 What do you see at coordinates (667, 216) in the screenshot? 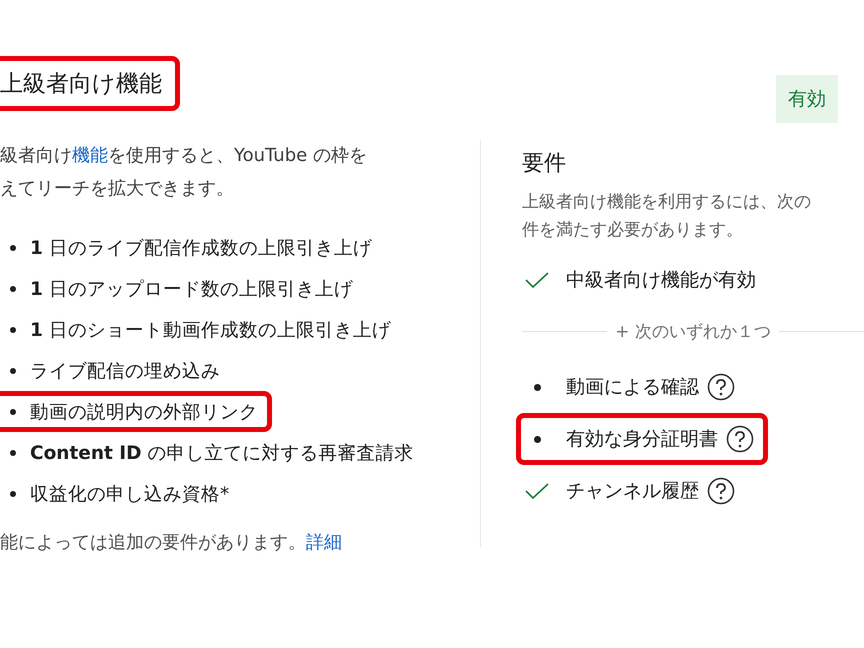
I see `requirements-description: 上級者向け機能を利用するには、次の 件を満たす必要があります。` at bounding box center [667, 216].